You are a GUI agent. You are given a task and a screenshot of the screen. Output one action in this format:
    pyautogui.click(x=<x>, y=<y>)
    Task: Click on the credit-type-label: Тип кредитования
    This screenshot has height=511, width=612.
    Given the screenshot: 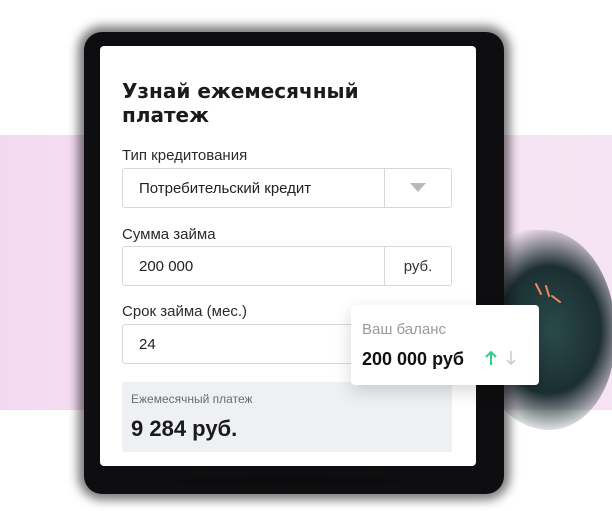 What is the action you would take?
    pyautogui.click(x=185, y=155)
    